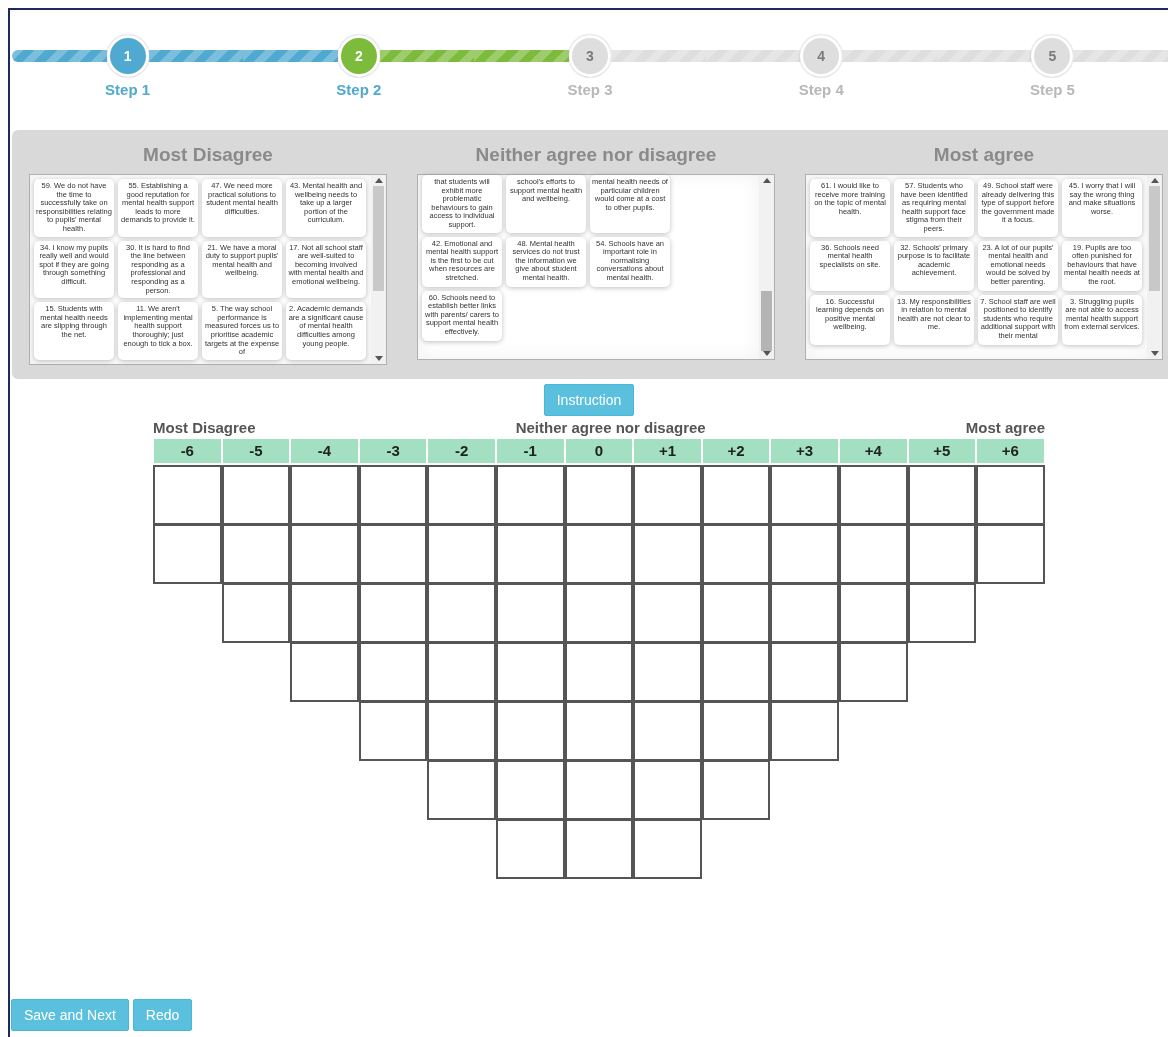 The image size is (1168, 1037). I want to click on column-header: -4, so click(324, 450).